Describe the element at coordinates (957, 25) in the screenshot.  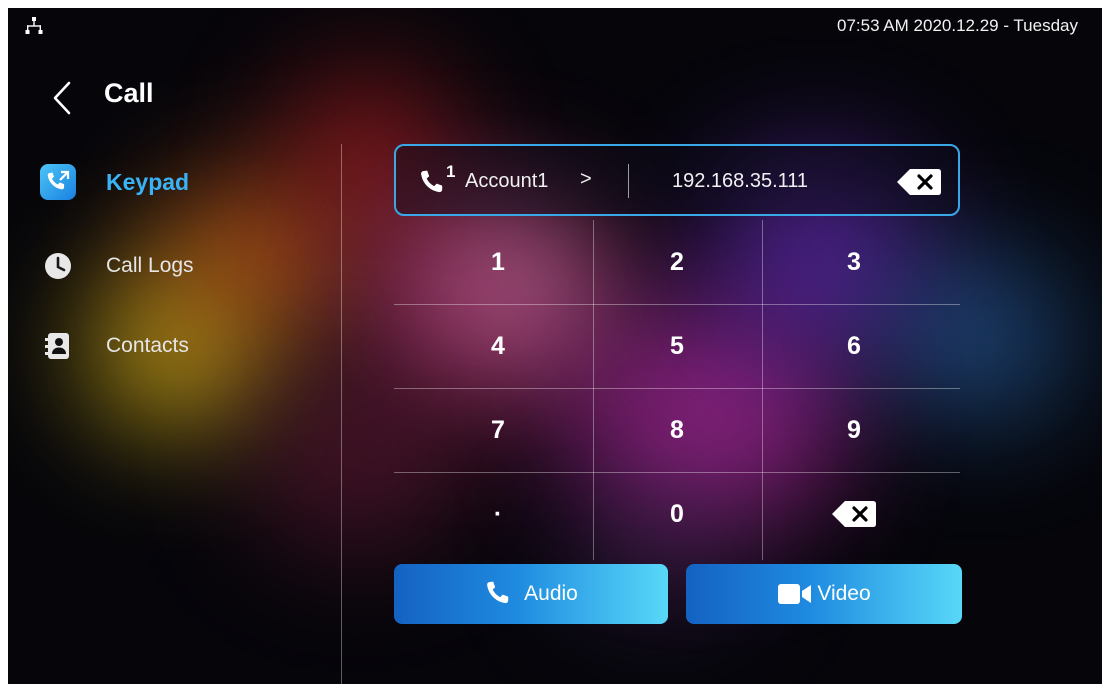
I see `status-datetime: 07:53 AM 2020.12.29 - Tuesday` at that location.